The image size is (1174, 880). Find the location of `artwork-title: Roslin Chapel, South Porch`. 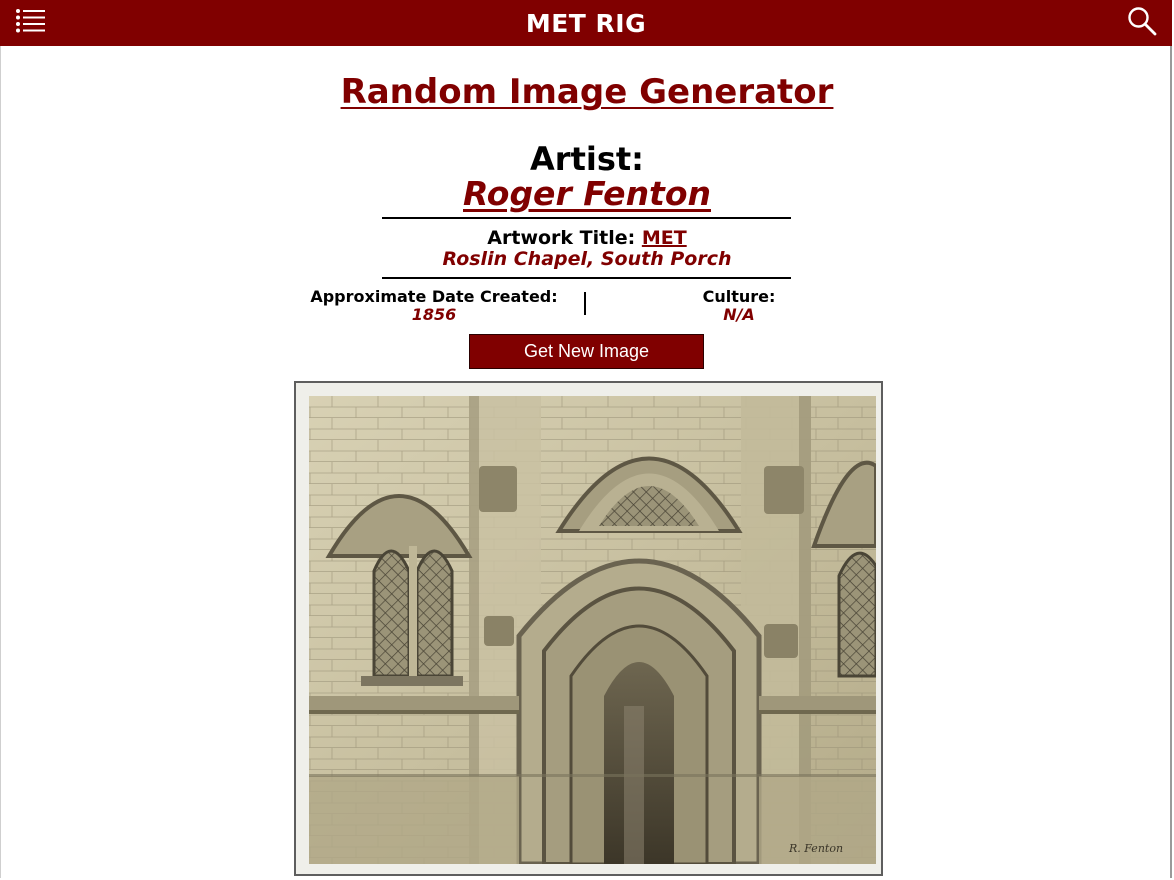

artwork-title: Roslin Chapel, South Porch is located at coordinates (587, 259).